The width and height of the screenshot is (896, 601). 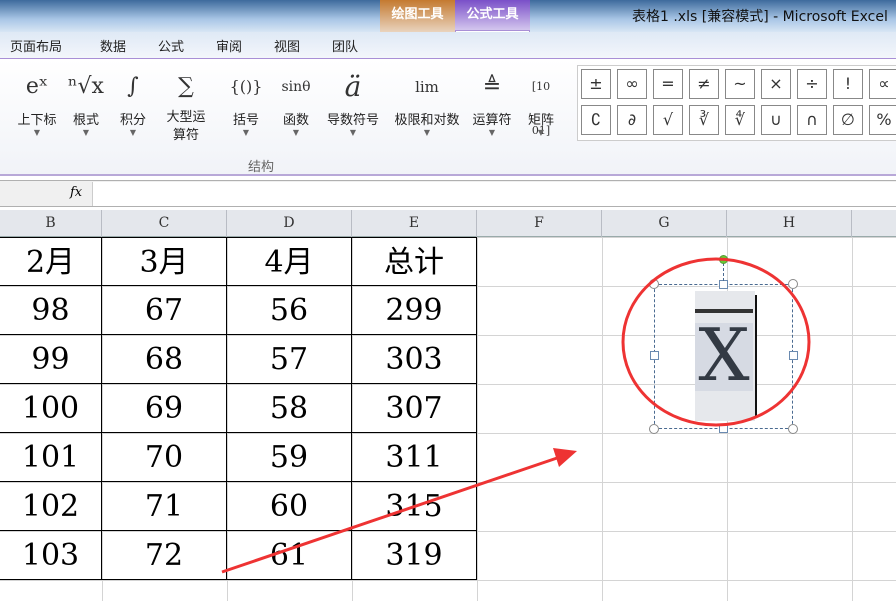 I want to click on arrow-line, so click(x=391, y=514).